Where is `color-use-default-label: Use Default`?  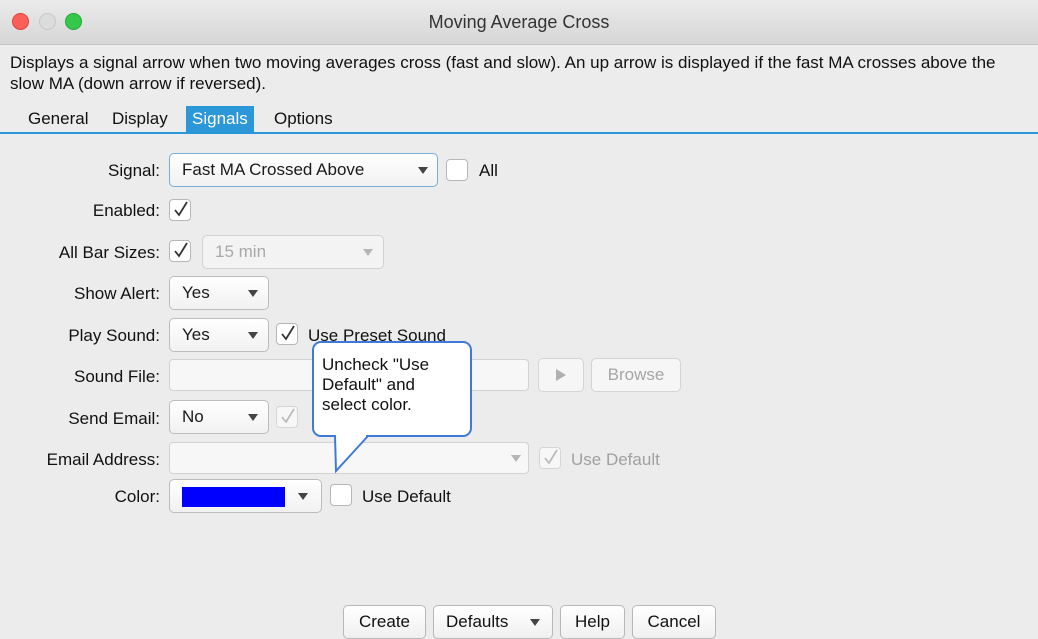 color-use-default-label: Use Default is located at coordinates (406, 496).